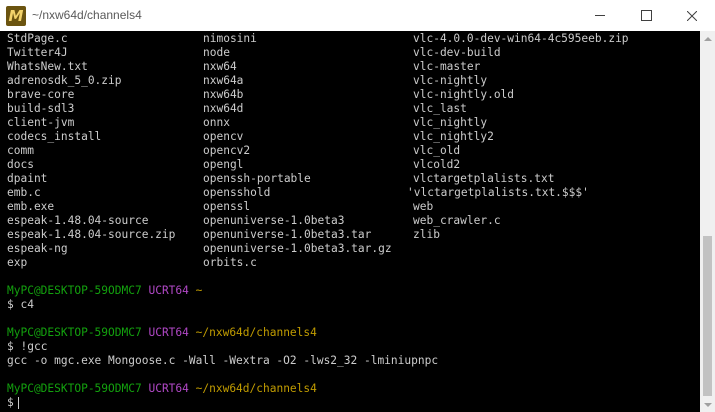 The height and width of the screenshot is (412, 715). I want to click on listing-cell: Twitter4J, so click(37, 52).